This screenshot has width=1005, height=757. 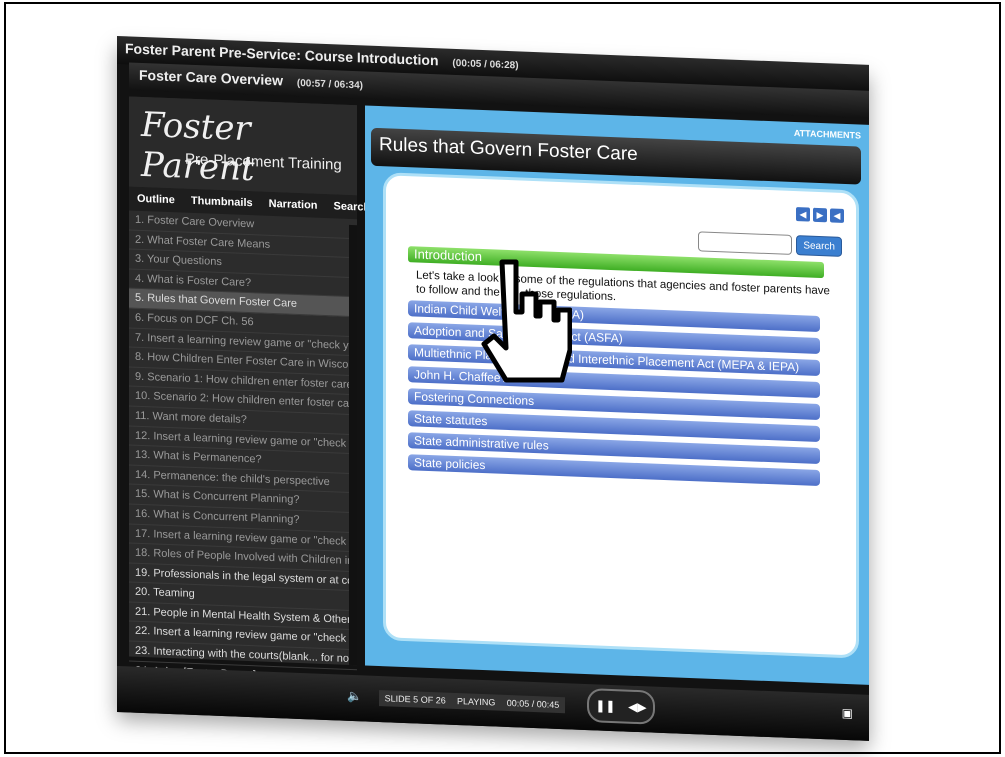 What do you see at coordinates (330, 84) in the screenshot?
I see `sub-time: (00:57 / 06:34)` at bounding box center [330, 84].